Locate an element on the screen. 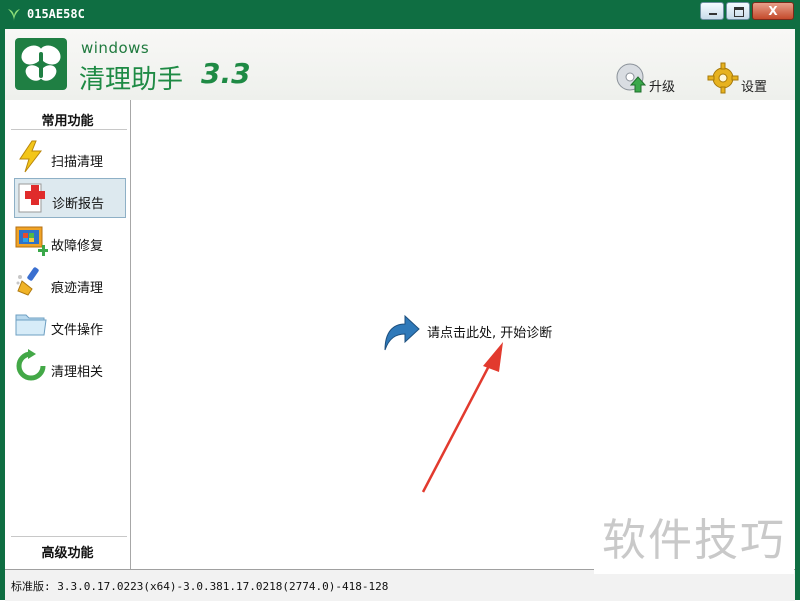 The image size is (800, 601). blue-curved-arrow-icon is located at coordinates (402, 332).